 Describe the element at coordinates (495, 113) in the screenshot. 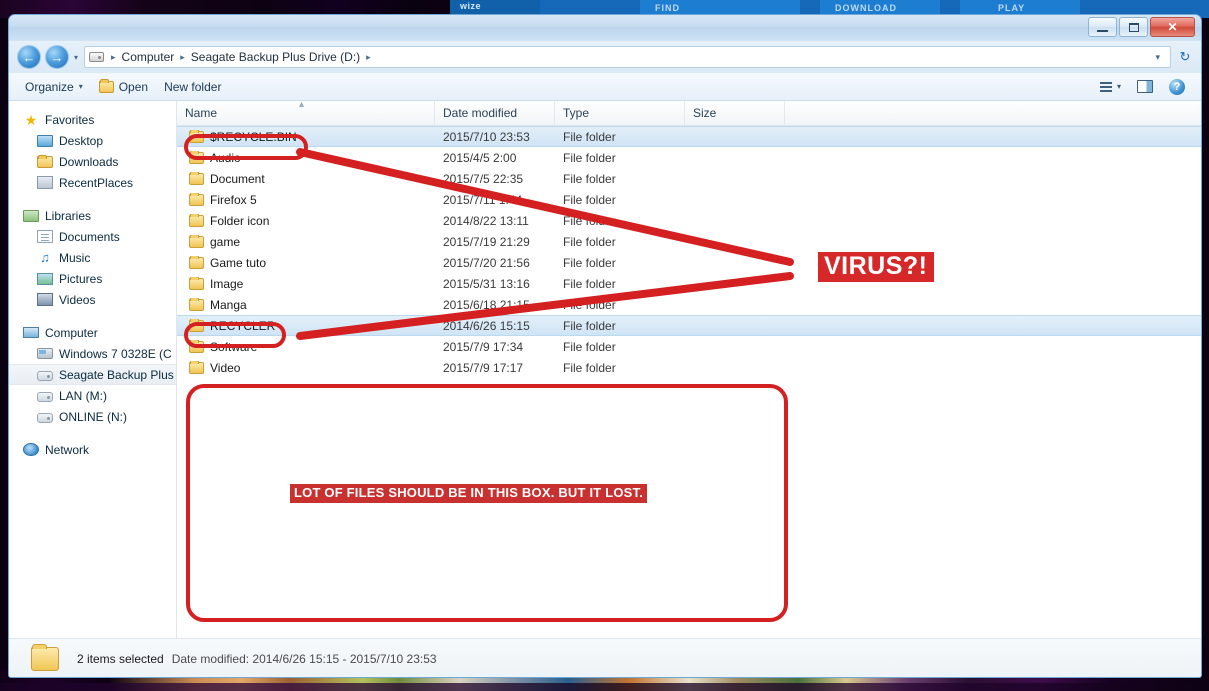

I see `column-header-date-modified: Date modified` at that location.